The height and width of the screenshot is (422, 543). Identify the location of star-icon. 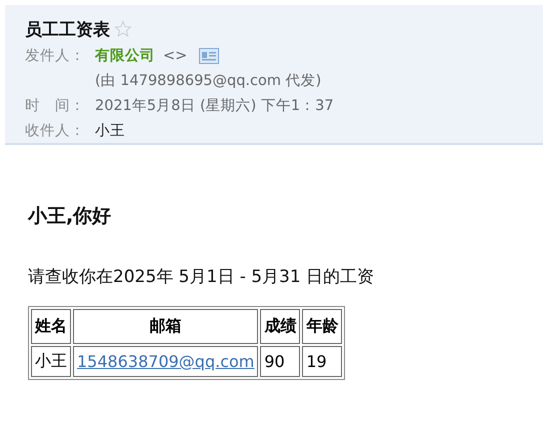
(123, 29).